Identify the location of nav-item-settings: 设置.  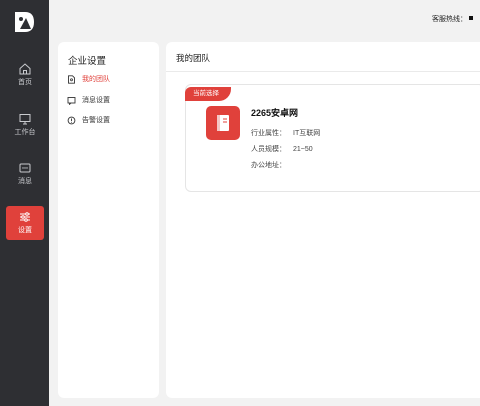
(25, 223).